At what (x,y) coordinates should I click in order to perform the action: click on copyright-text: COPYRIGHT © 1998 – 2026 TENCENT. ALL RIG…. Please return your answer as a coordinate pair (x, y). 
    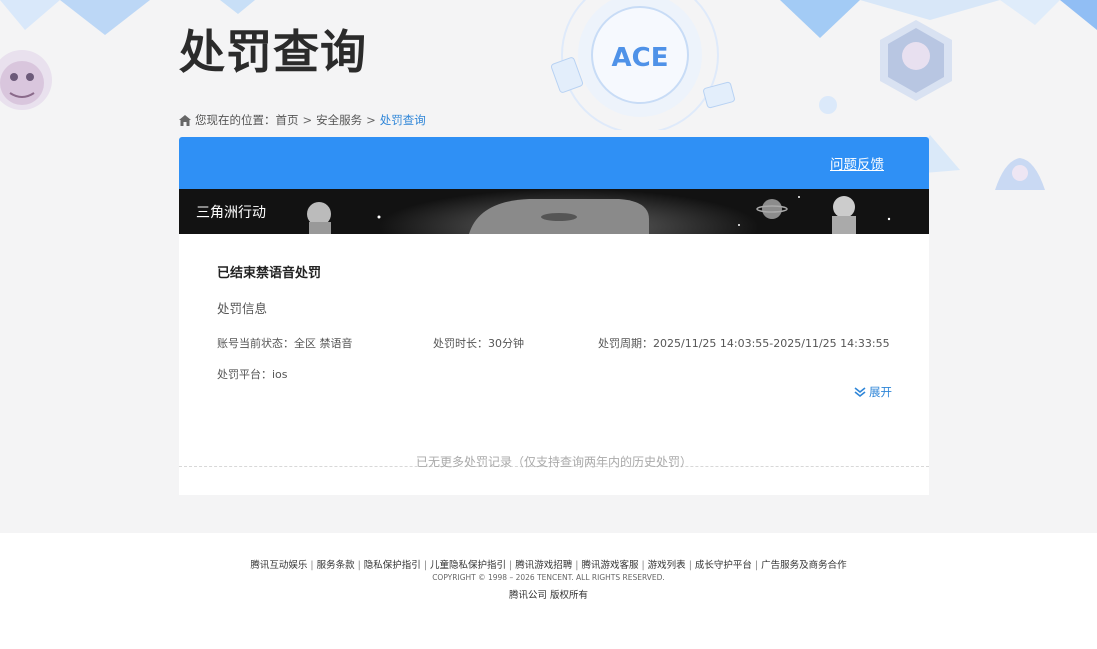
    Looking at the image, I should click on (548, 577).